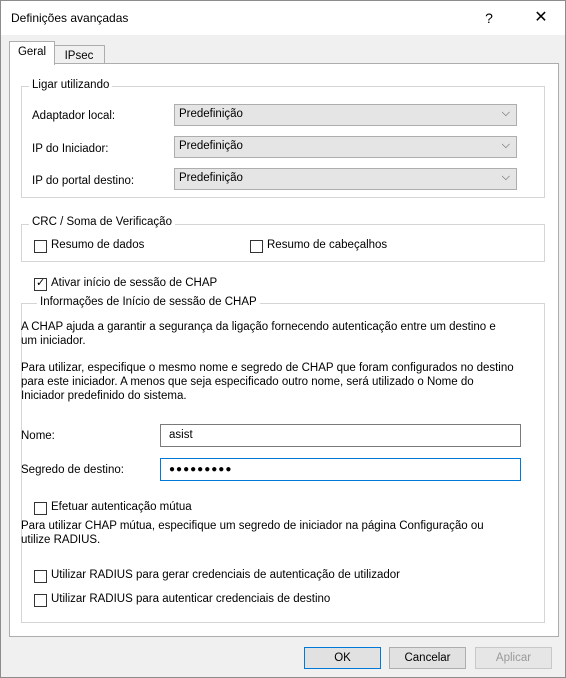 This screenshot has width=566, height=678. I want to click on enable-chap-checkbox: ✓, so click(40, 284).